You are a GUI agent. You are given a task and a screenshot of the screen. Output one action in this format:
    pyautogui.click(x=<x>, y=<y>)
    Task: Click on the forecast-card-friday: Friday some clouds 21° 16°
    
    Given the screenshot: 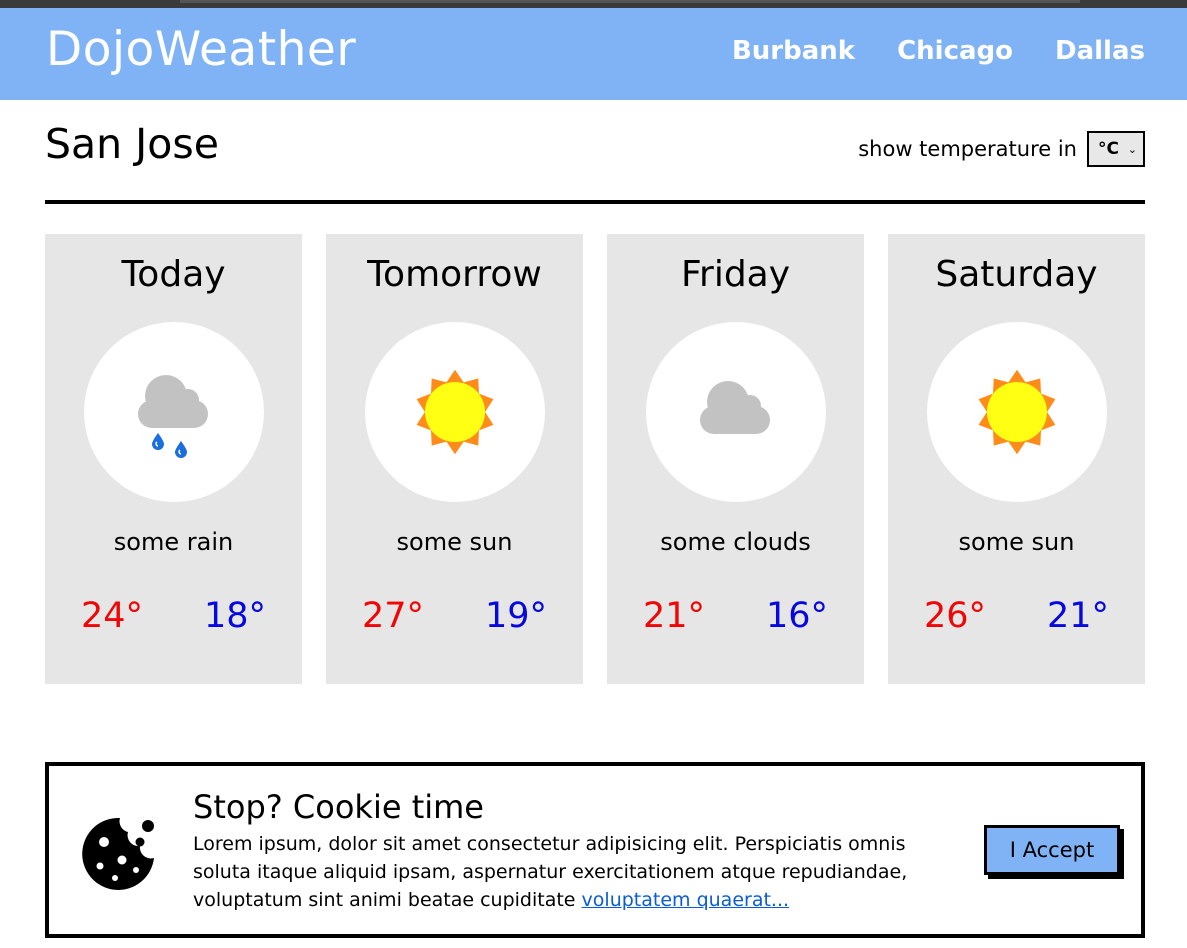 What is the action you would take?
    pyautogui.click(x=735, y=459)
    